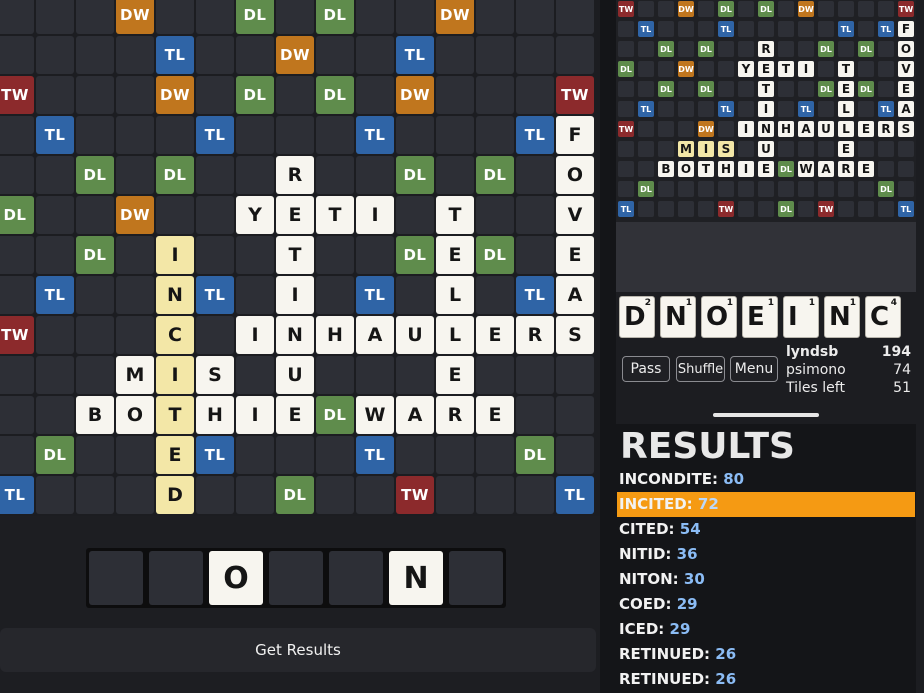 The height and width of the screenshot is (693, 924). Describe the element at coordinates (766, 554) in the screenshot. I see `result-item: NITID: 36` at that location.